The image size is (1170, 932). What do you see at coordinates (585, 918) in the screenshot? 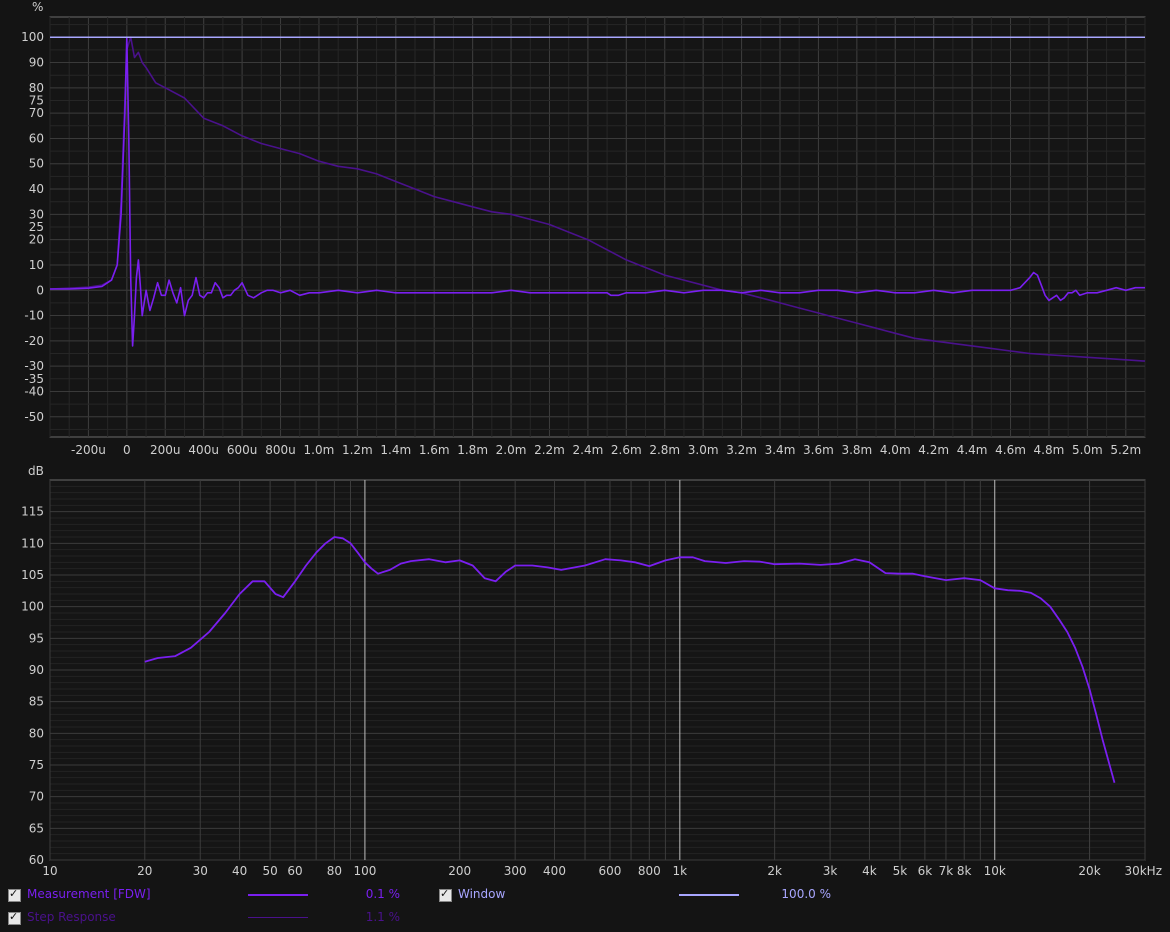
I see `legend-row-step-response: Step Response 1.1 %` at bounding box center [585, 918].